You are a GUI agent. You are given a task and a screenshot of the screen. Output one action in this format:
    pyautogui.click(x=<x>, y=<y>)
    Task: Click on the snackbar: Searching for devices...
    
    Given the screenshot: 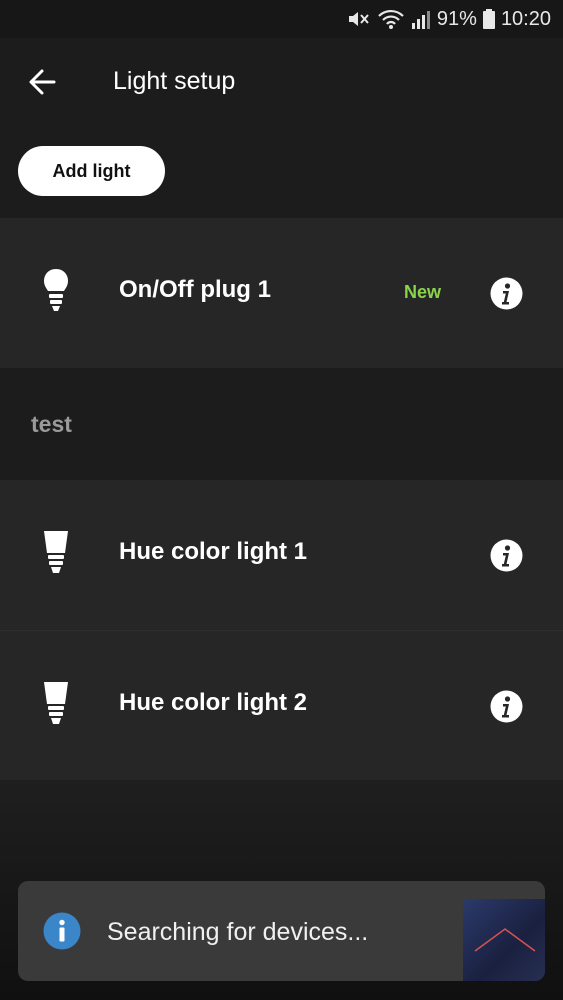 What is the action you would take?
    pyautogui.click(x=281, y=931)
    